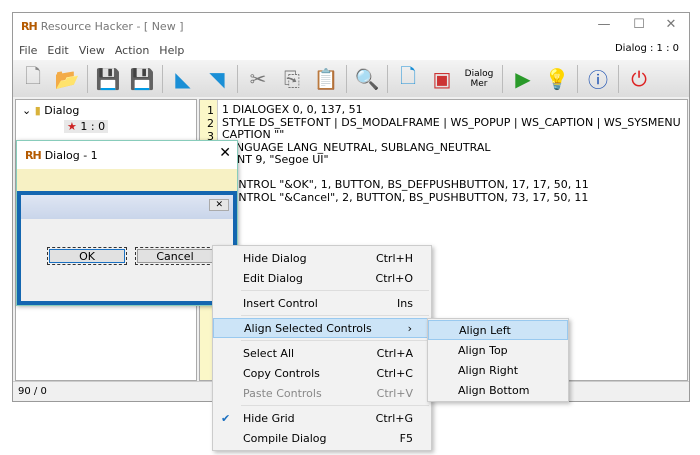 The height and width of the screenshot is (455, 700). Describe the element at coordinates (394, 258) in the screenshot. I see `item-shortcut: Ctrl+H` at that location.